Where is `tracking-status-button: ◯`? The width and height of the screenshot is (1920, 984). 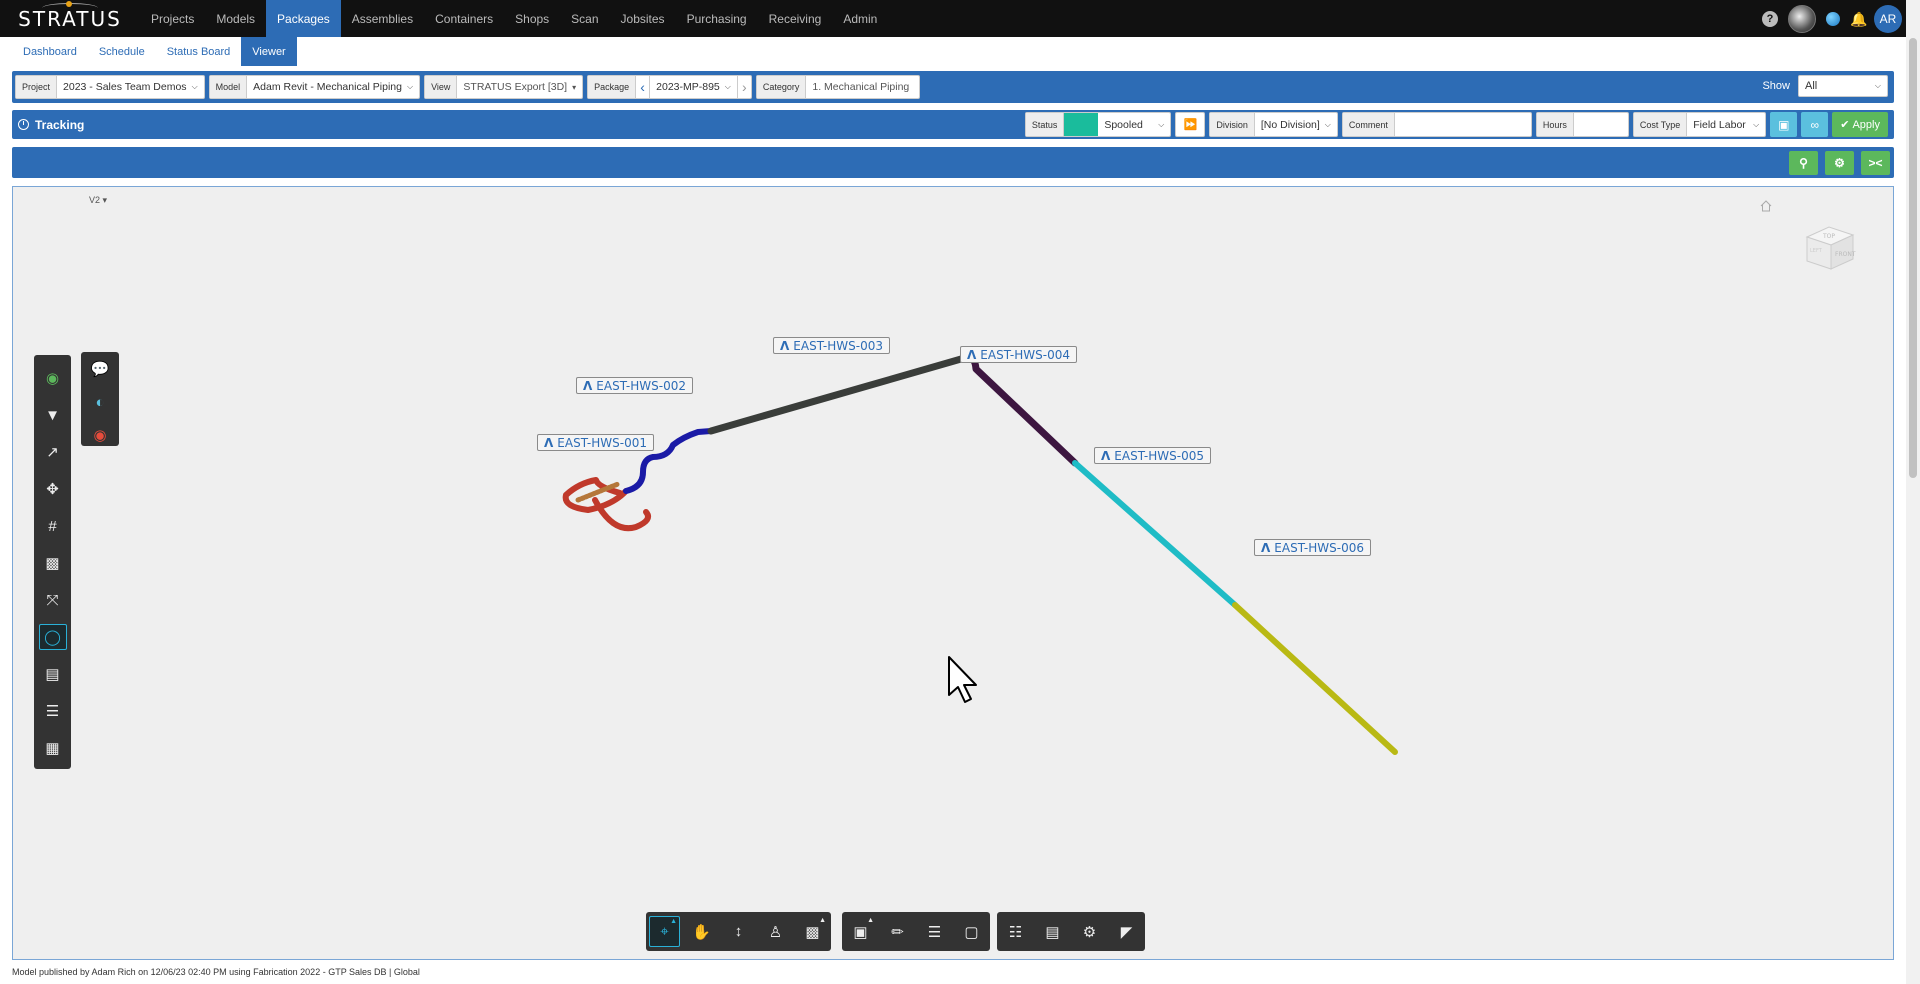
tracking-status-button: ◯ is located at coordinates (52, 637).